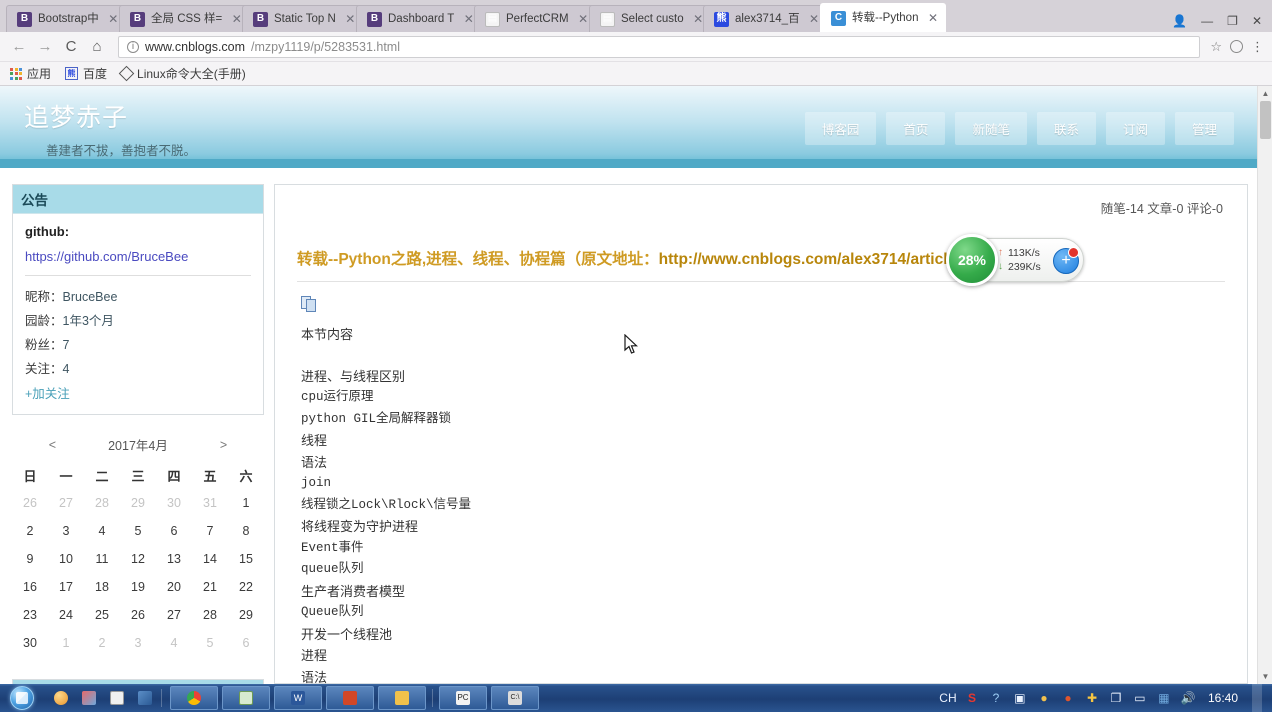  I want to click on calendar-day: 10, so click(66, 559).